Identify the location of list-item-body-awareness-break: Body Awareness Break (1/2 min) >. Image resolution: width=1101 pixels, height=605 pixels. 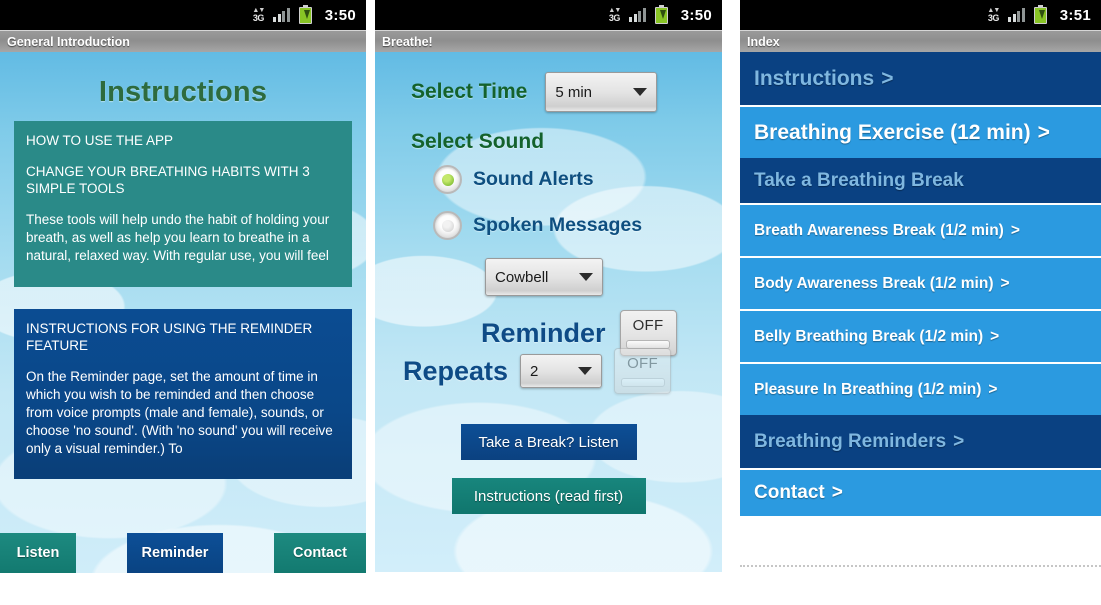
(920, 282).